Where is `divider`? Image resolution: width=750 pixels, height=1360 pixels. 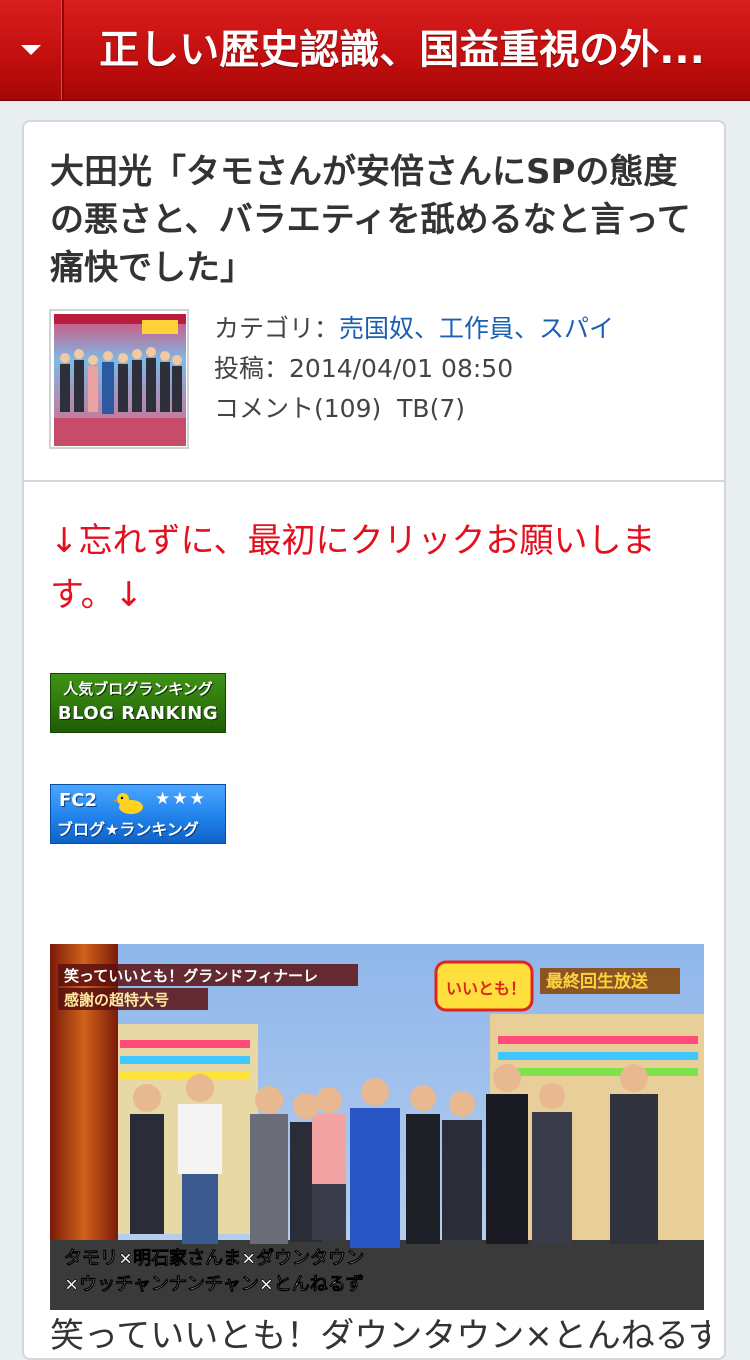 divider is located at coordinates (374, 481).